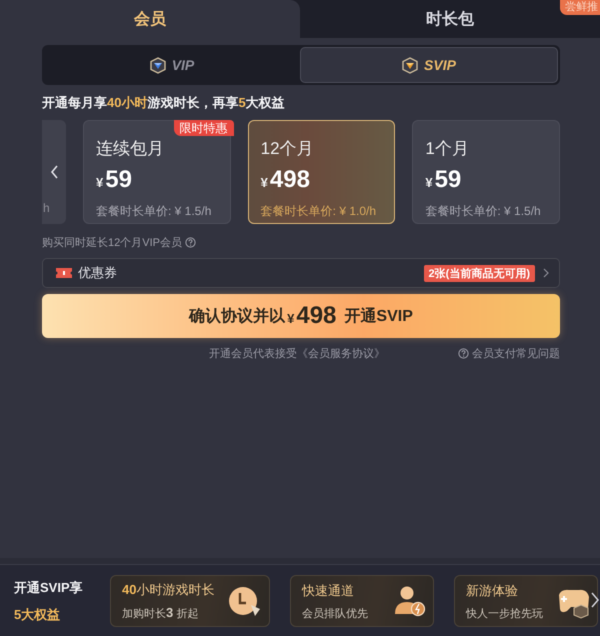 The image size is (600, 636). Describe the element at coordinates (287, 149) in the screenshot. I see `plan-name: 12个月` at that location.